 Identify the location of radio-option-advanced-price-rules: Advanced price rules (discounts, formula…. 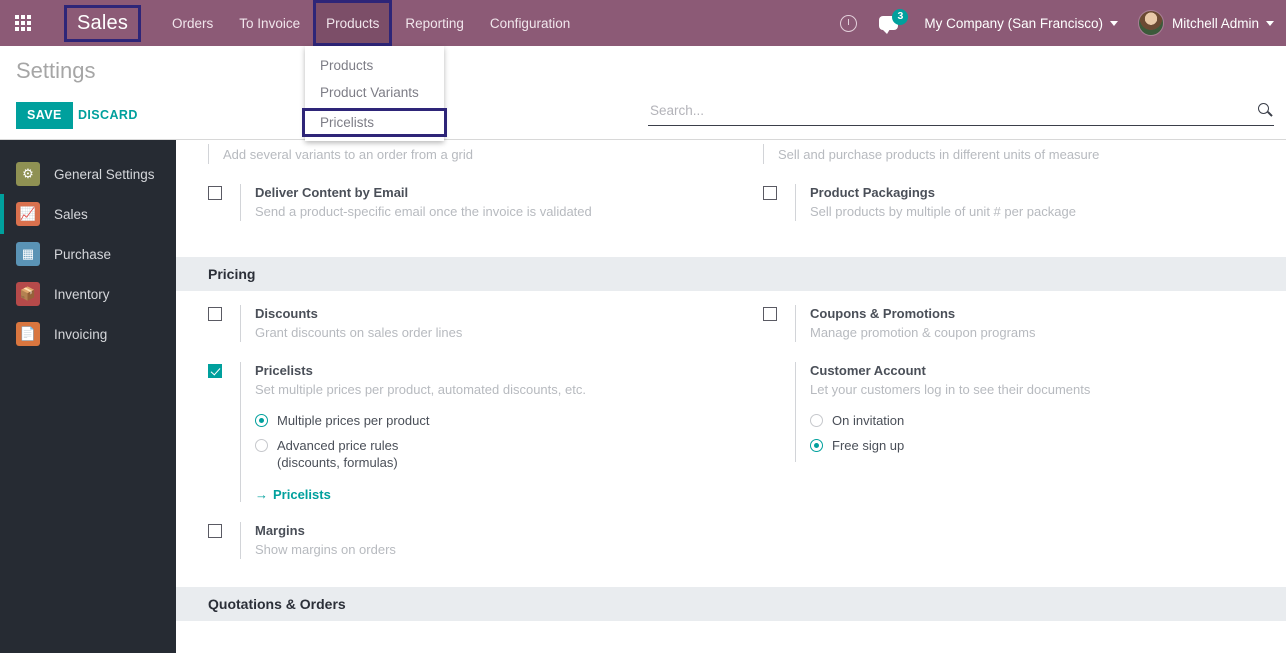
(482, 454).